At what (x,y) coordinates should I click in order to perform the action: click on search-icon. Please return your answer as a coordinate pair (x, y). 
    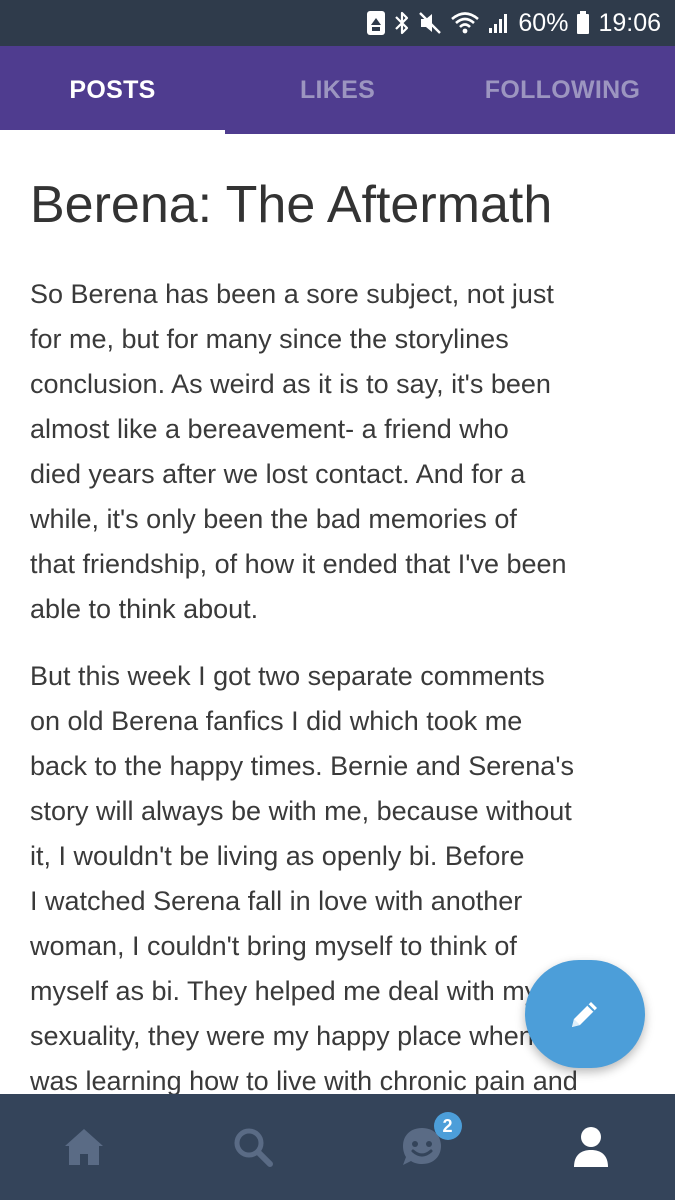
    Looking at the image, I should click on (253, 1147).